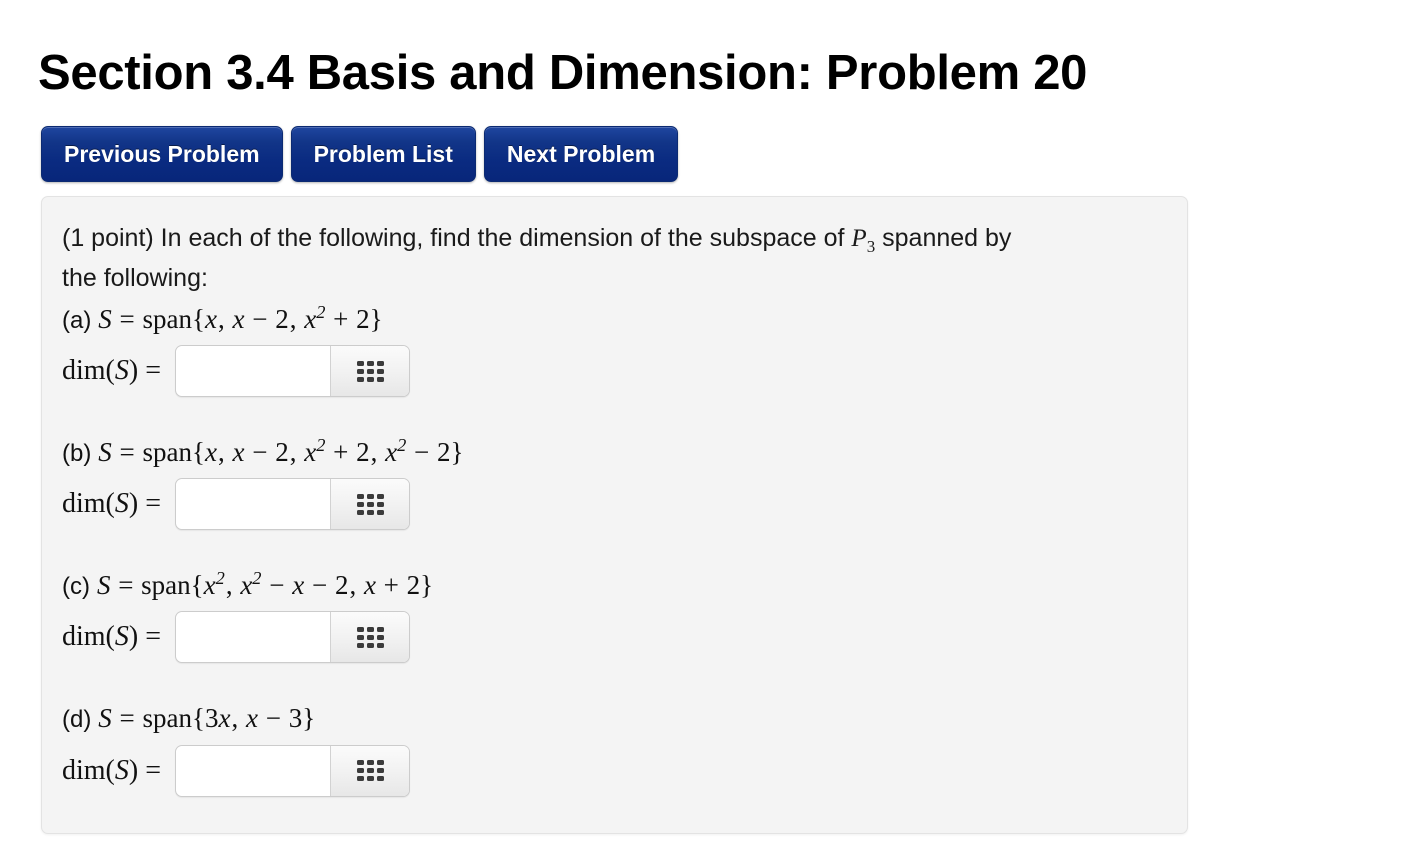  Describe the element at coordinates (198, 319) in the screenshot. I see `part-a-open-brace: {` at that location.